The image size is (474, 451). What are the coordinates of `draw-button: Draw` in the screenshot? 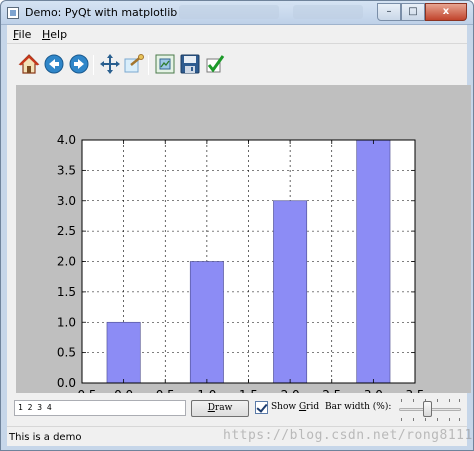 It's located at (220, 408).